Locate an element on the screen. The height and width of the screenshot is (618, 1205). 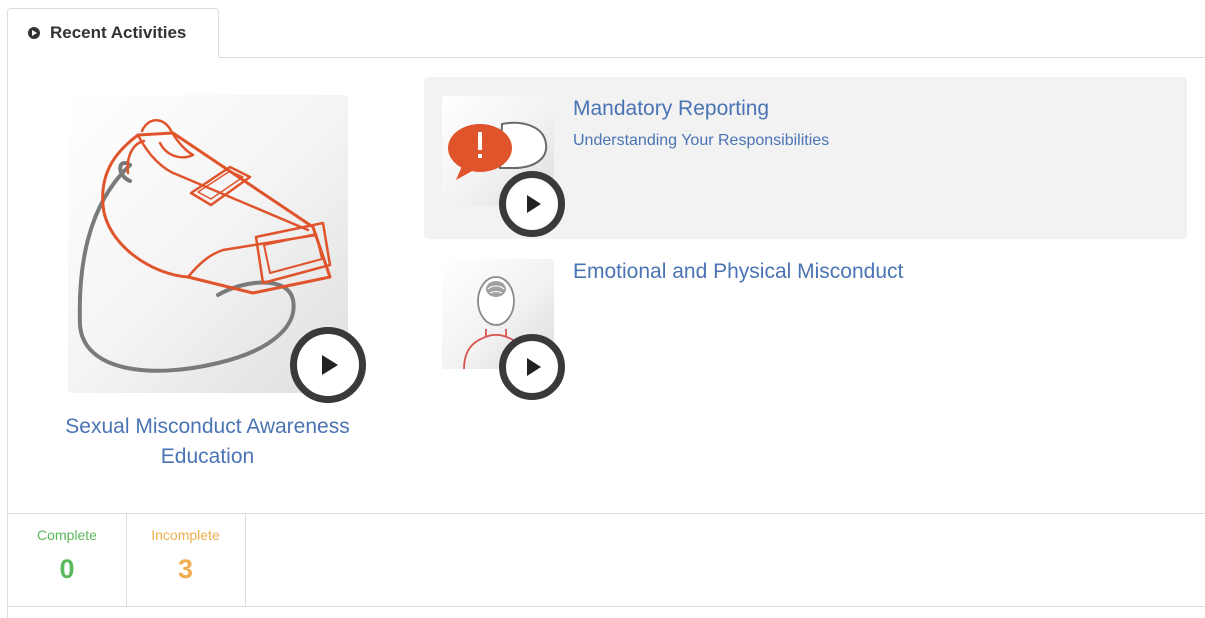
activity-title: Emotional and Physical Misconduct is located at coordinates (738, 272).